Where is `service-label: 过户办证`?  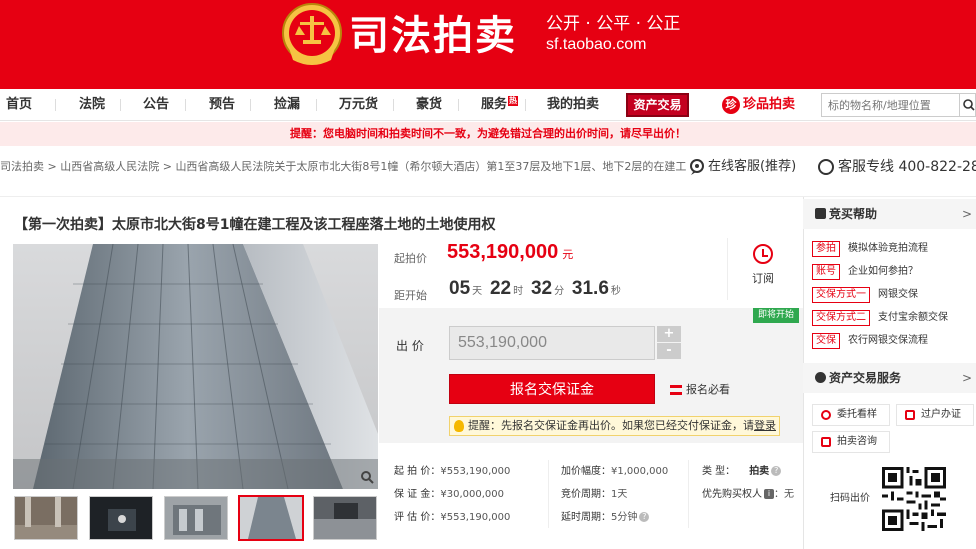 service-label: 过户办证 is located at coordinates (941, 414).